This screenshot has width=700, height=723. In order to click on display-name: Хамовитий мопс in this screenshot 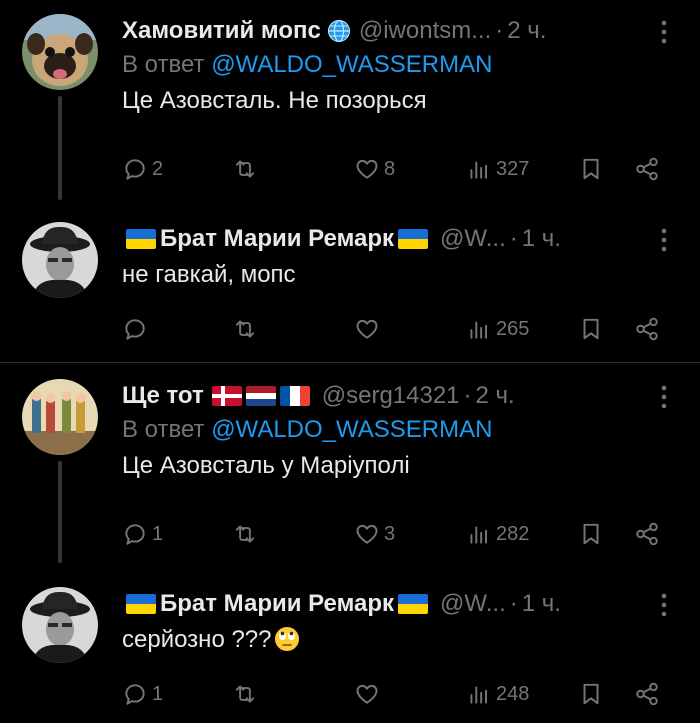, I will do `click(221, 31)`.